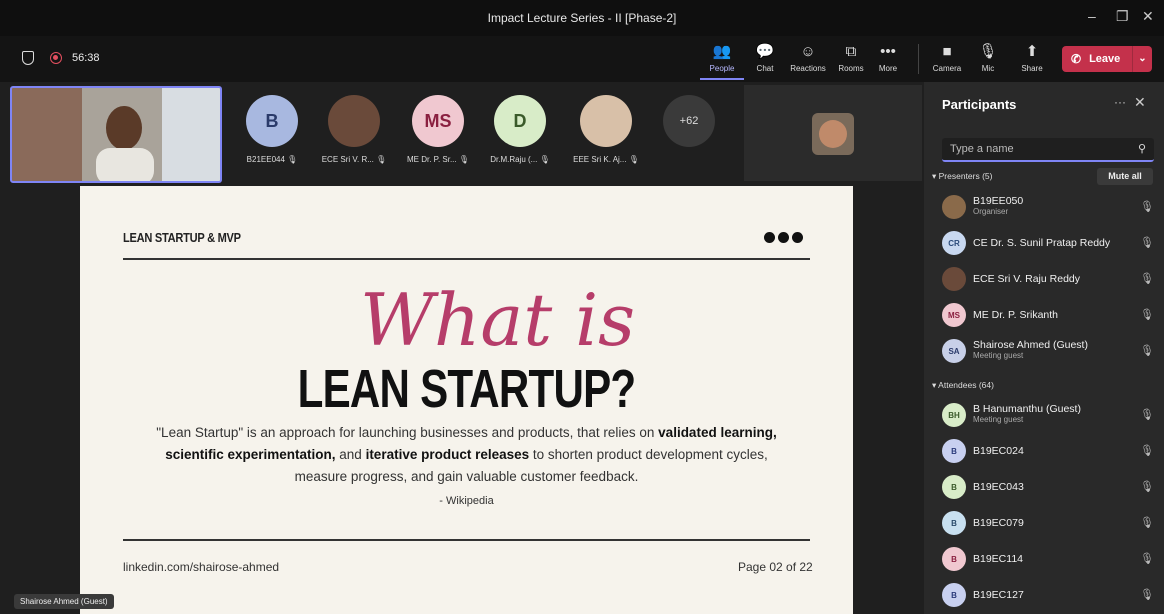 The image size is (1164, 614). I want to click on chevron-down-icon: ⌄, so click(1142, 59).